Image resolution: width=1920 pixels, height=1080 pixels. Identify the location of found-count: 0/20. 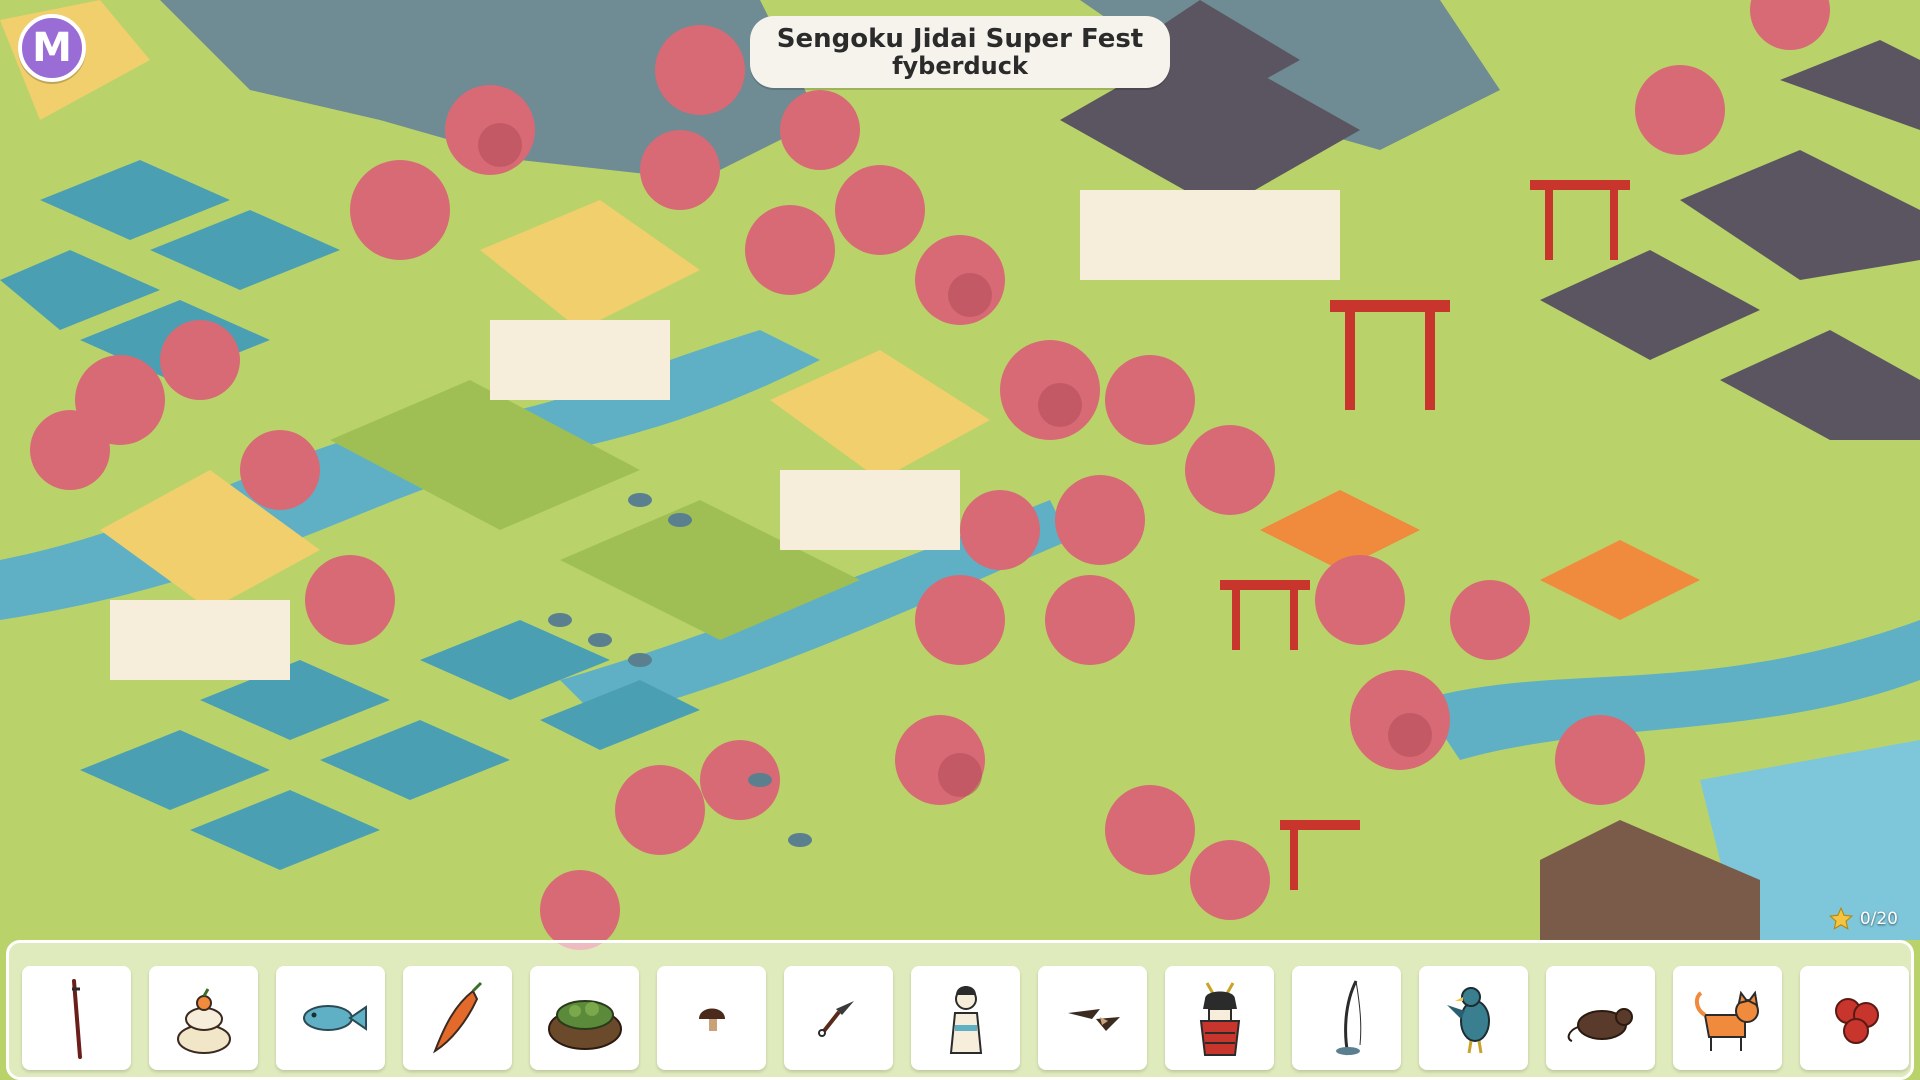
(1878, 919).